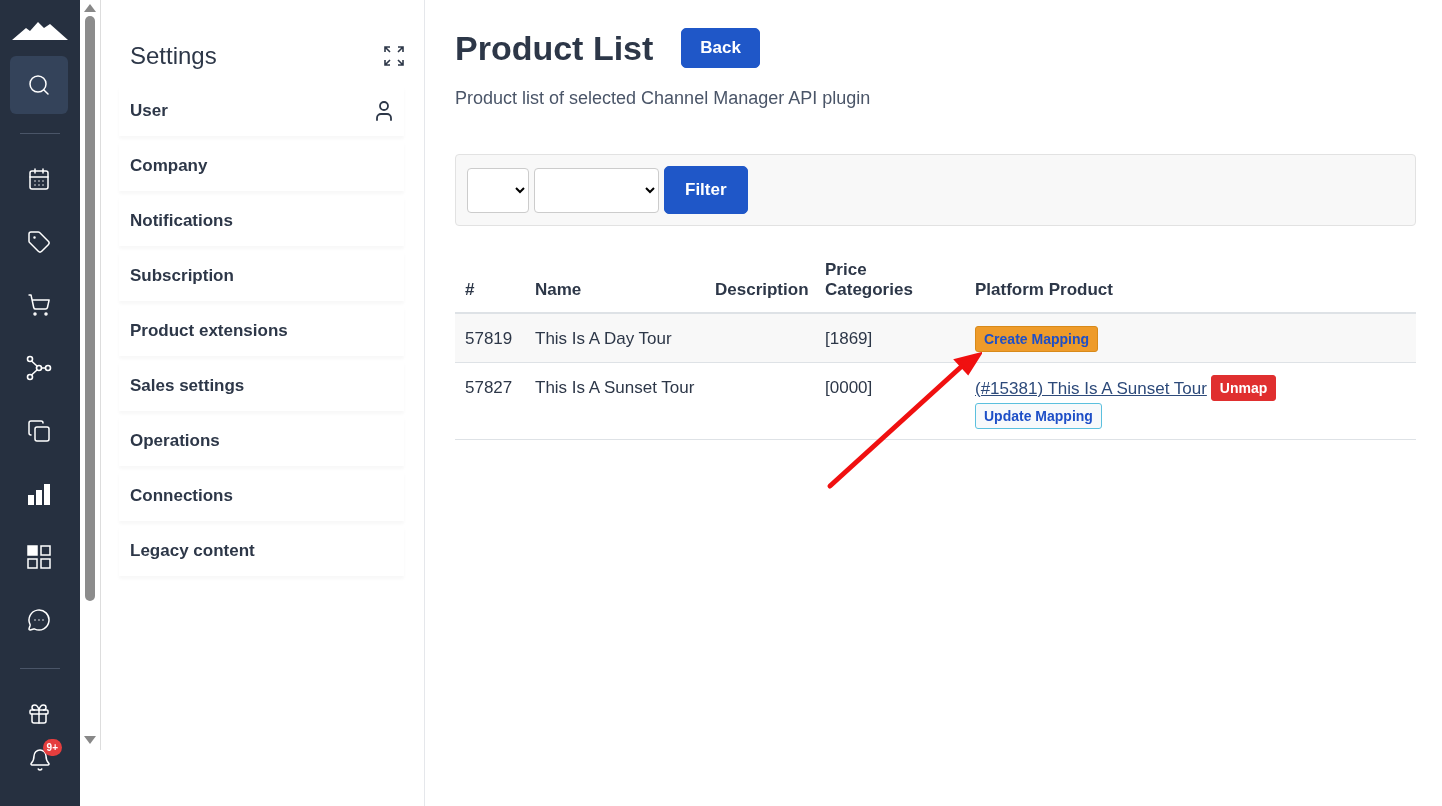 The image size is (1442, 806). What do you see at coordinates (261, 441) in the screenshot?
I see `settings-menu-item: Operations` at bounding box center [261, 441].